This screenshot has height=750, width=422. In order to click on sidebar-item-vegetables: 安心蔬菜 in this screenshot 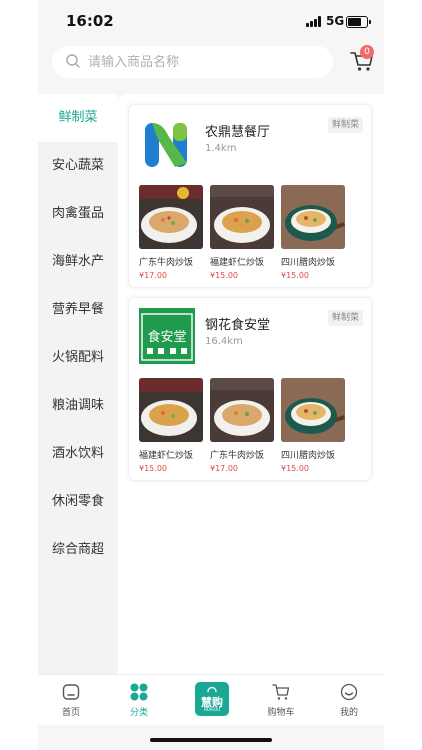, I will do `click(78, 166)`.